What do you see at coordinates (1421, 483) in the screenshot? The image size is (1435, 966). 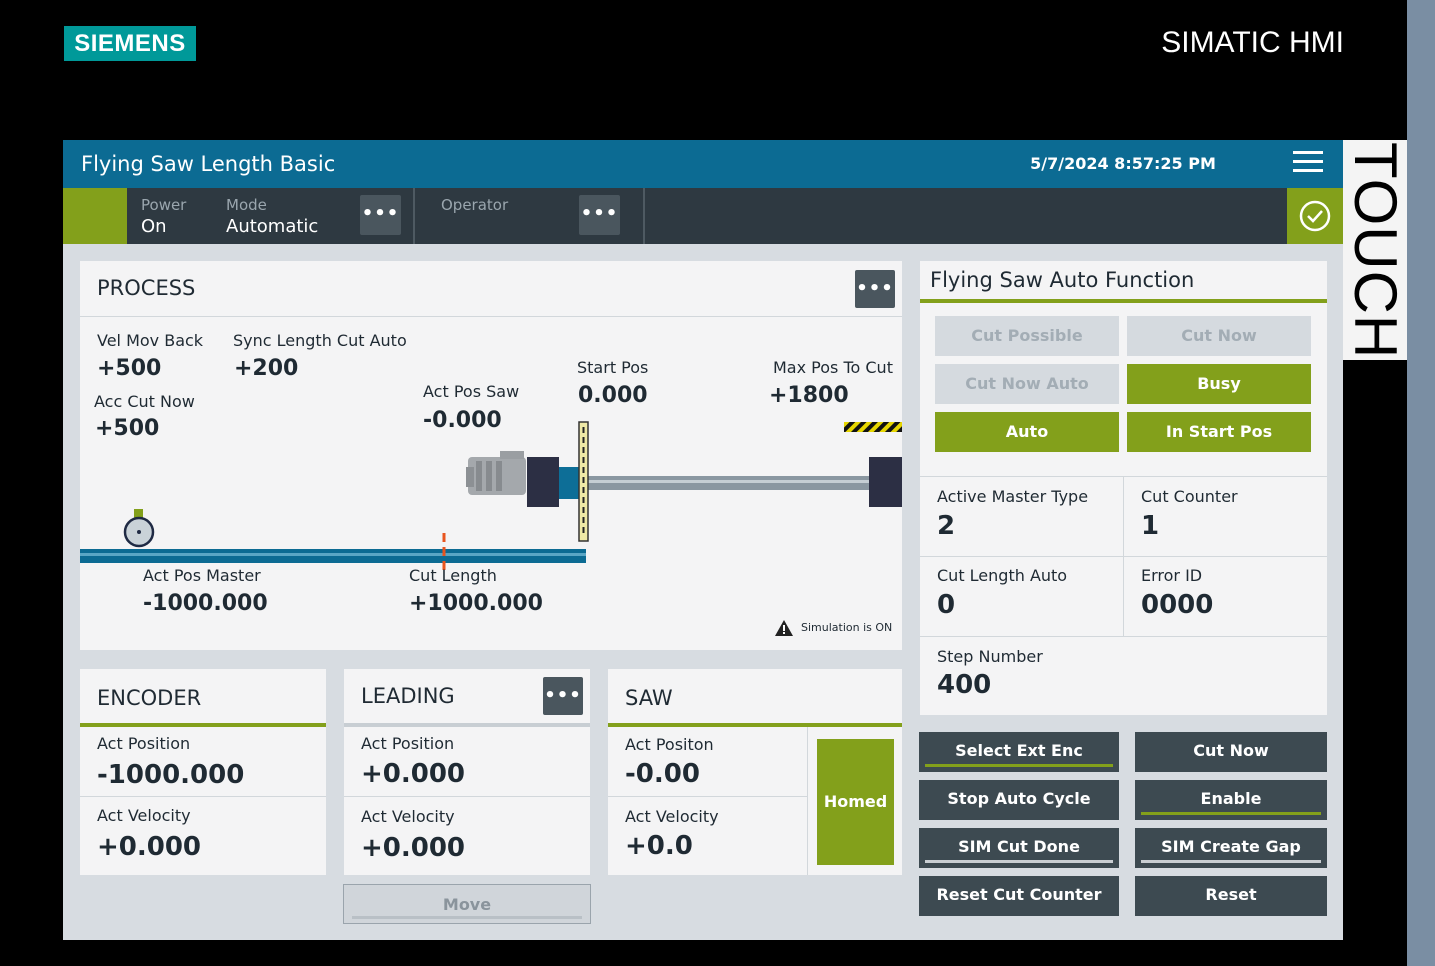 I see `bezel-side-strip` at bounding box center [1421, 483].